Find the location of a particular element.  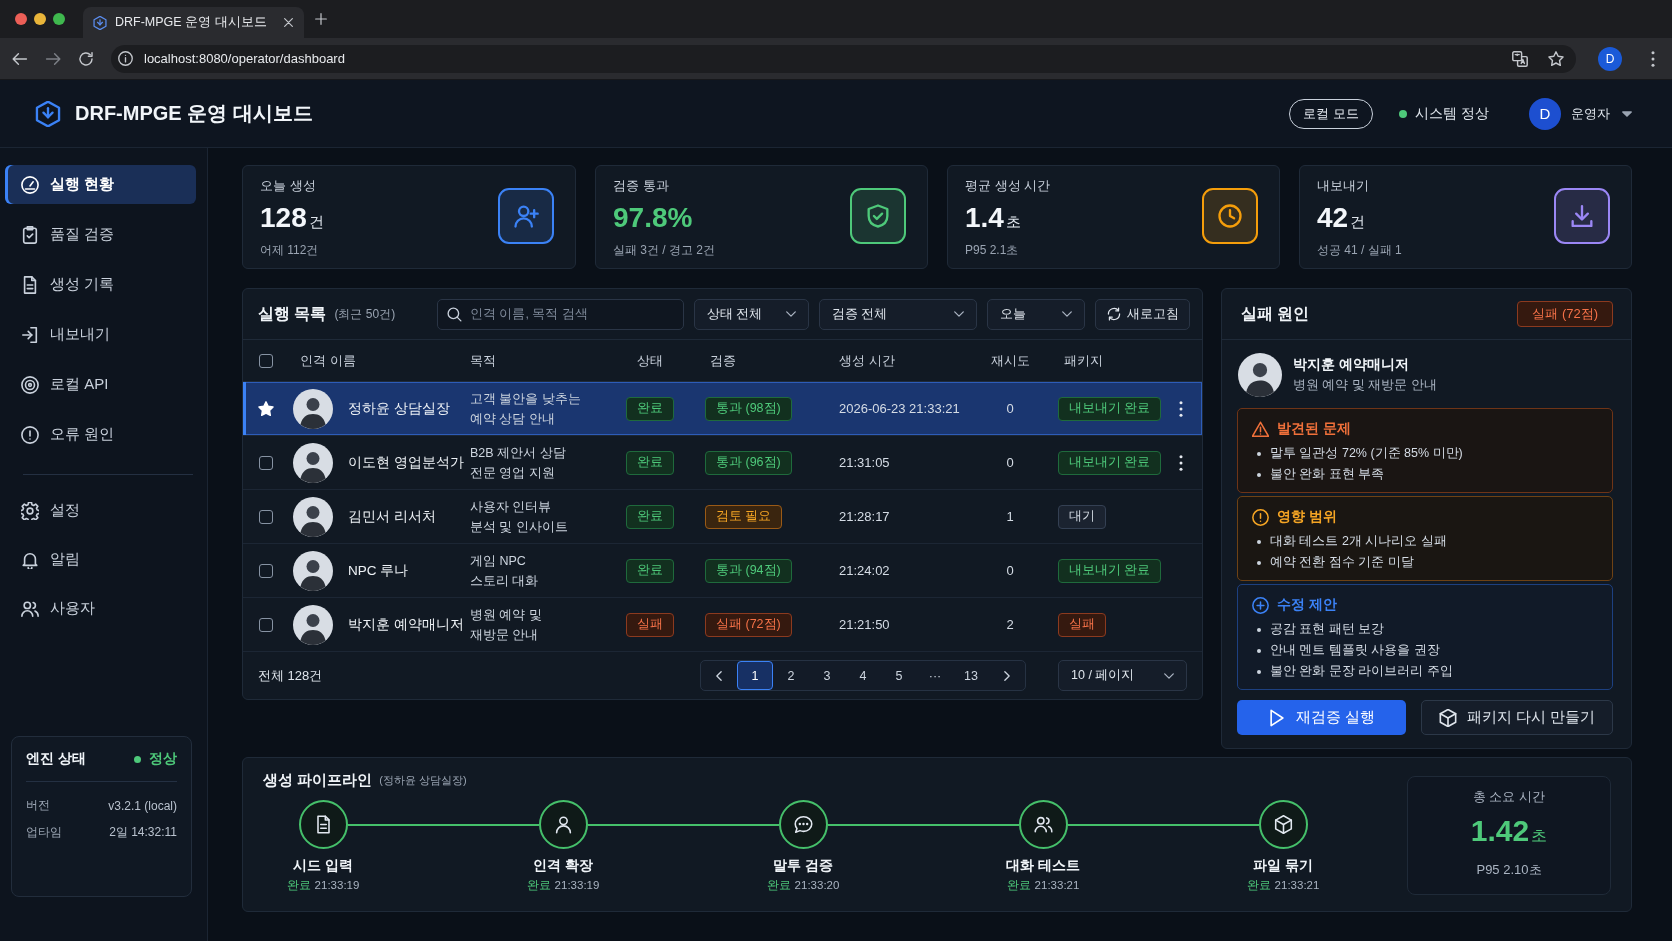

engine-status-text: 정상 is located at coordinates (163, 759).